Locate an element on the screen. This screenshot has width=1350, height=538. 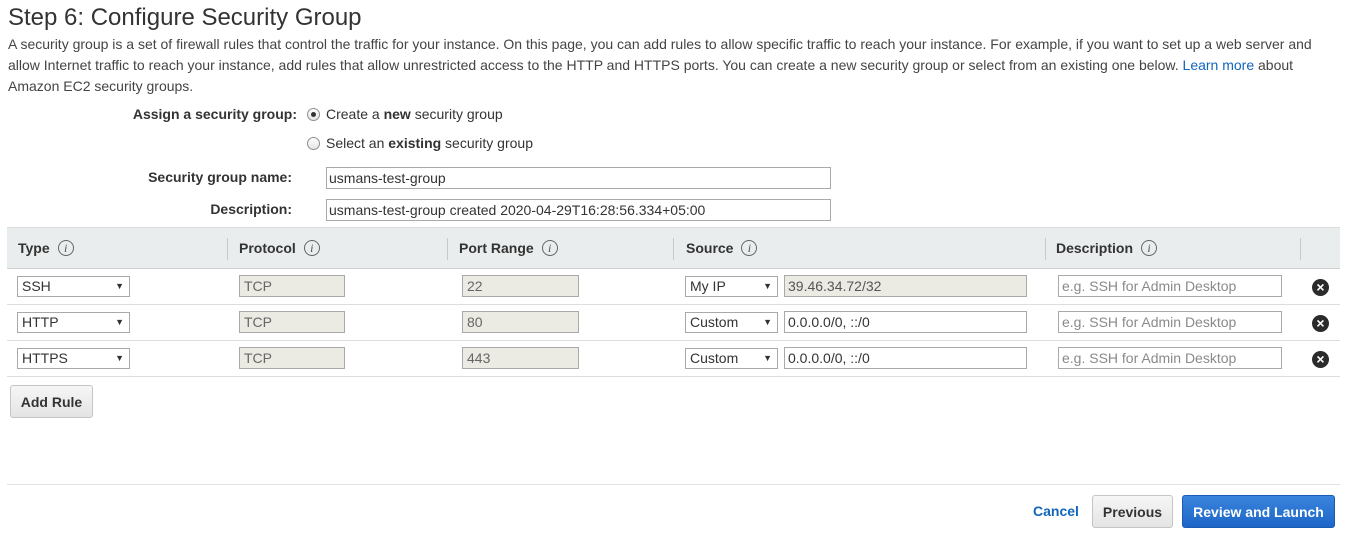
column-header-protocol: Protocol i is located at coordinates (279, 248).